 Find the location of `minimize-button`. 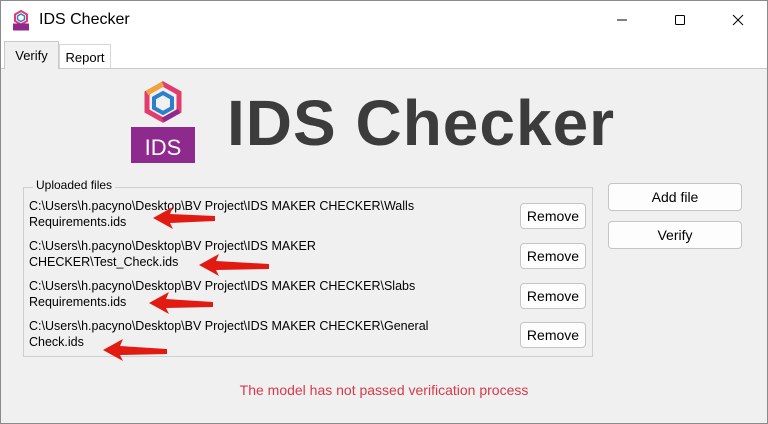

minimize-button is located at coordinates (622, 20).